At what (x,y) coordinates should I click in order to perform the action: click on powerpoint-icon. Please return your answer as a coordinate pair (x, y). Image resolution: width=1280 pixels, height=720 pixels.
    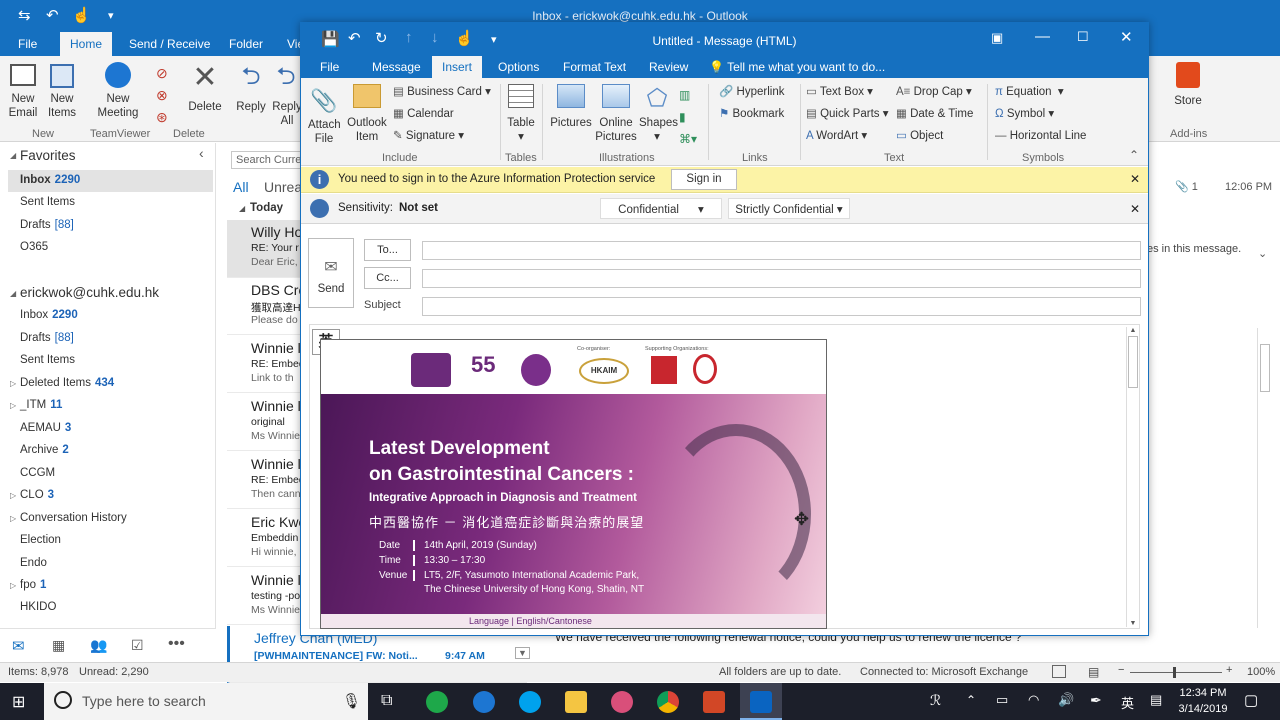
    Looking at the image, I should click on (714, 702).